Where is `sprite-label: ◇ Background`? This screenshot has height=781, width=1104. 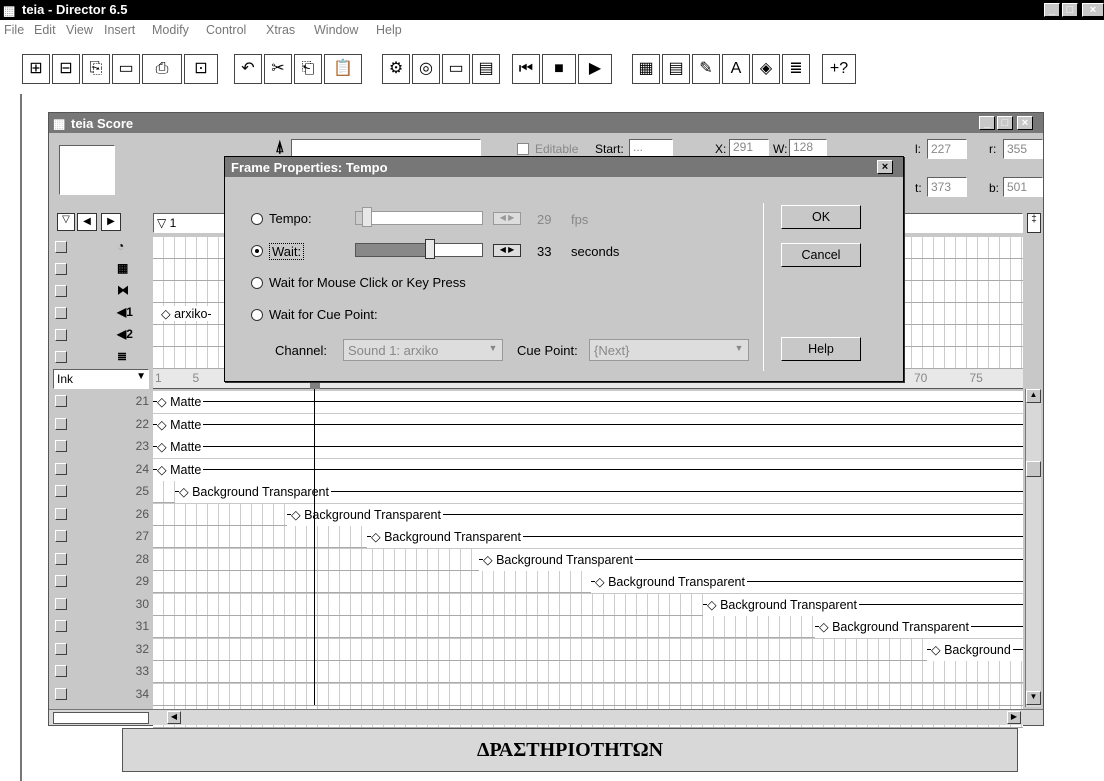 sprite-label: ◇ Background is located at coordinates (972, 649).